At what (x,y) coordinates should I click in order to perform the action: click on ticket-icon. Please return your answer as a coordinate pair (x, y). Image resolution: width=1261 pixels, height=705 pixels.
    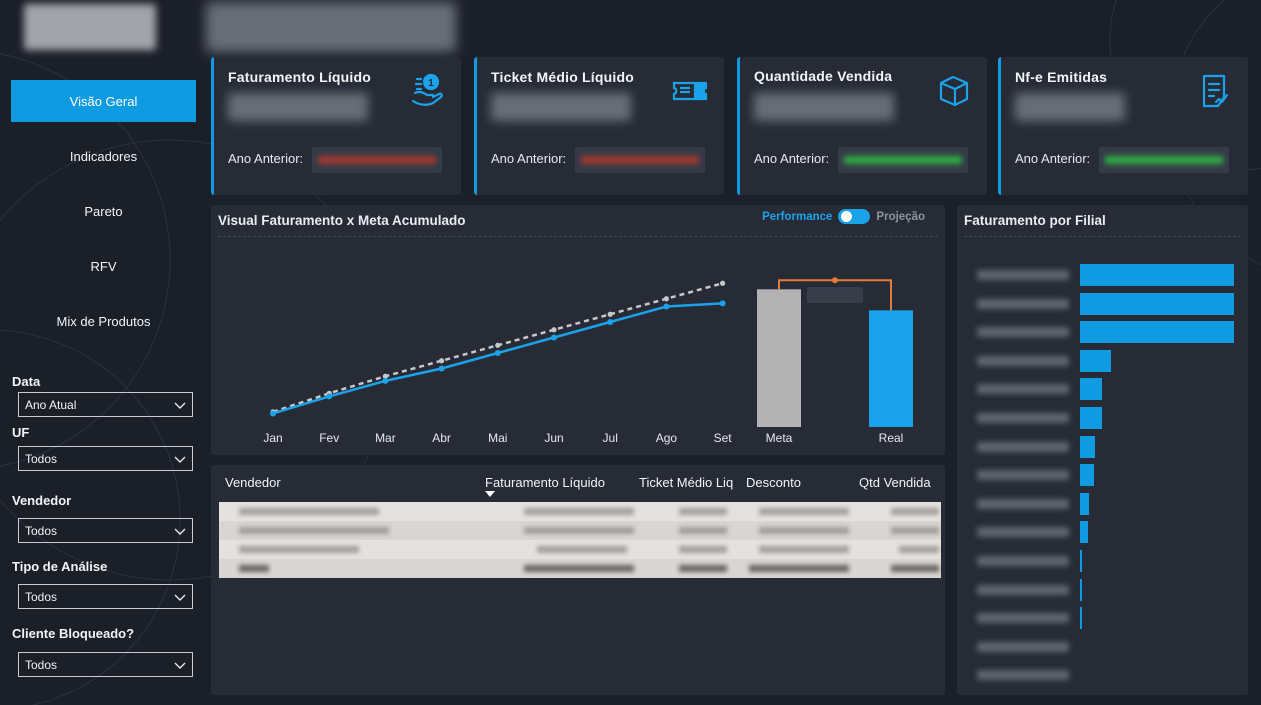
    Looking at the image, I should click on (690, 91).